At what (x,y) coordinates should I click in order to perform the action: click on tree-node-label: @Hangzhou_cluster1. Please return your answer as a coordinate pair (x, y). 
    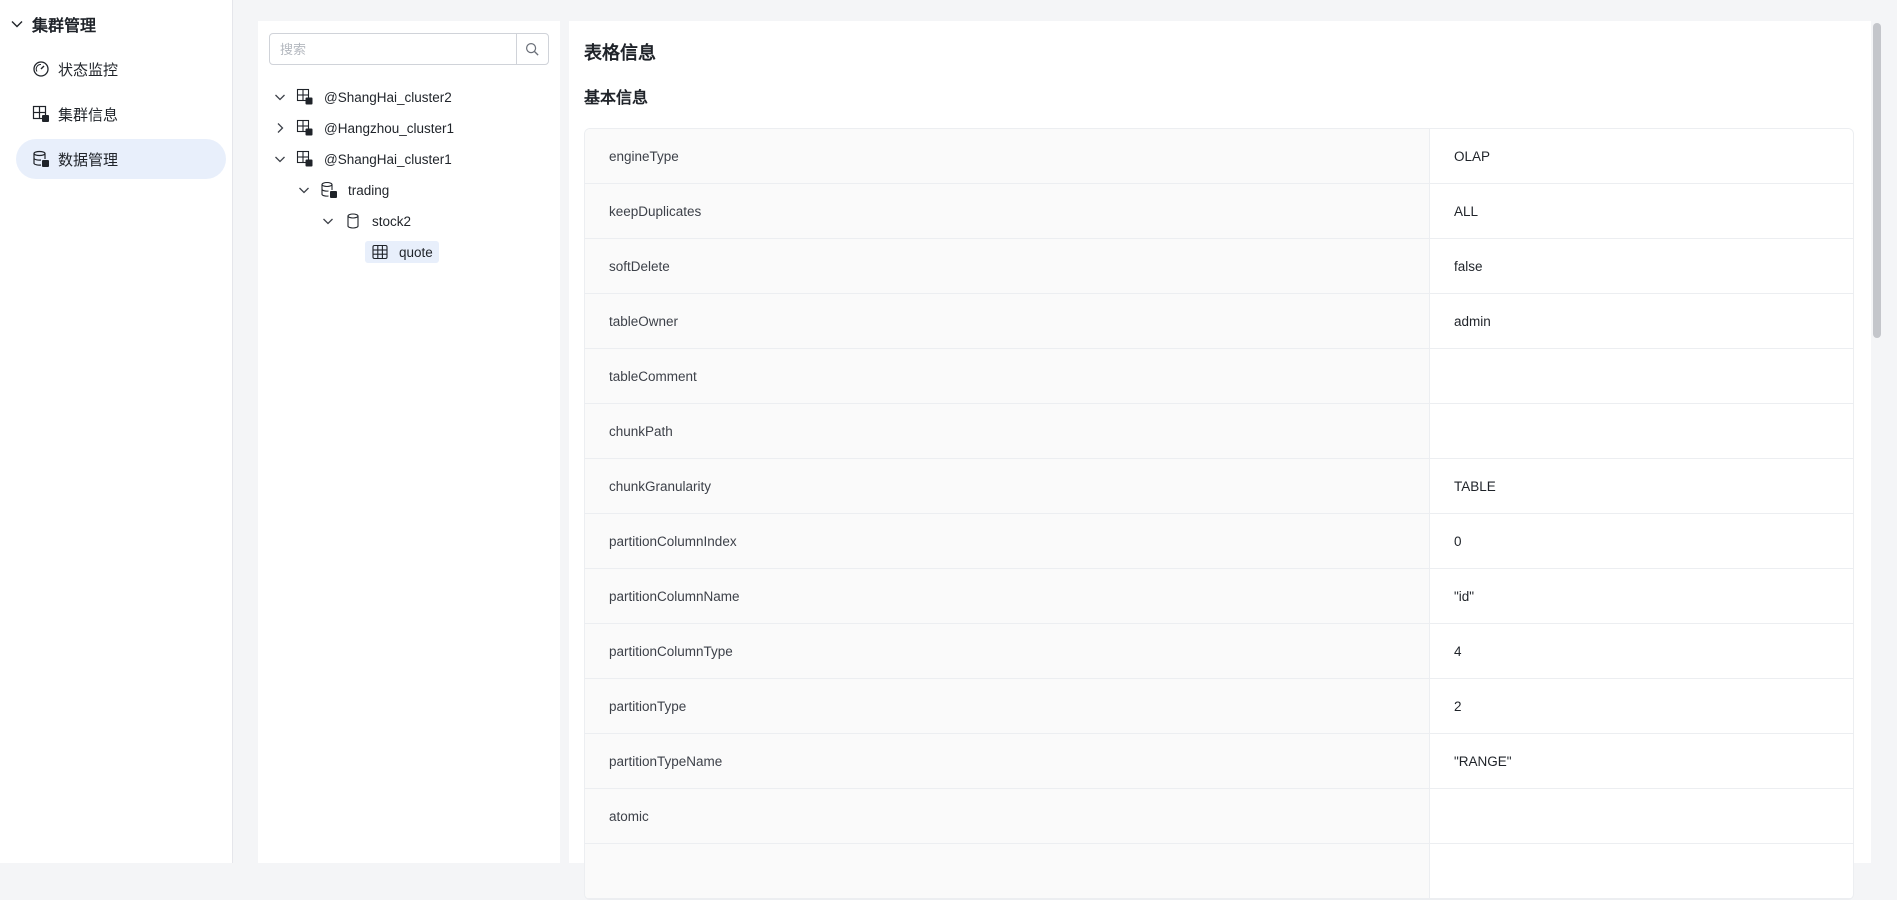
    Looking at the image, I should click on (389, 128).